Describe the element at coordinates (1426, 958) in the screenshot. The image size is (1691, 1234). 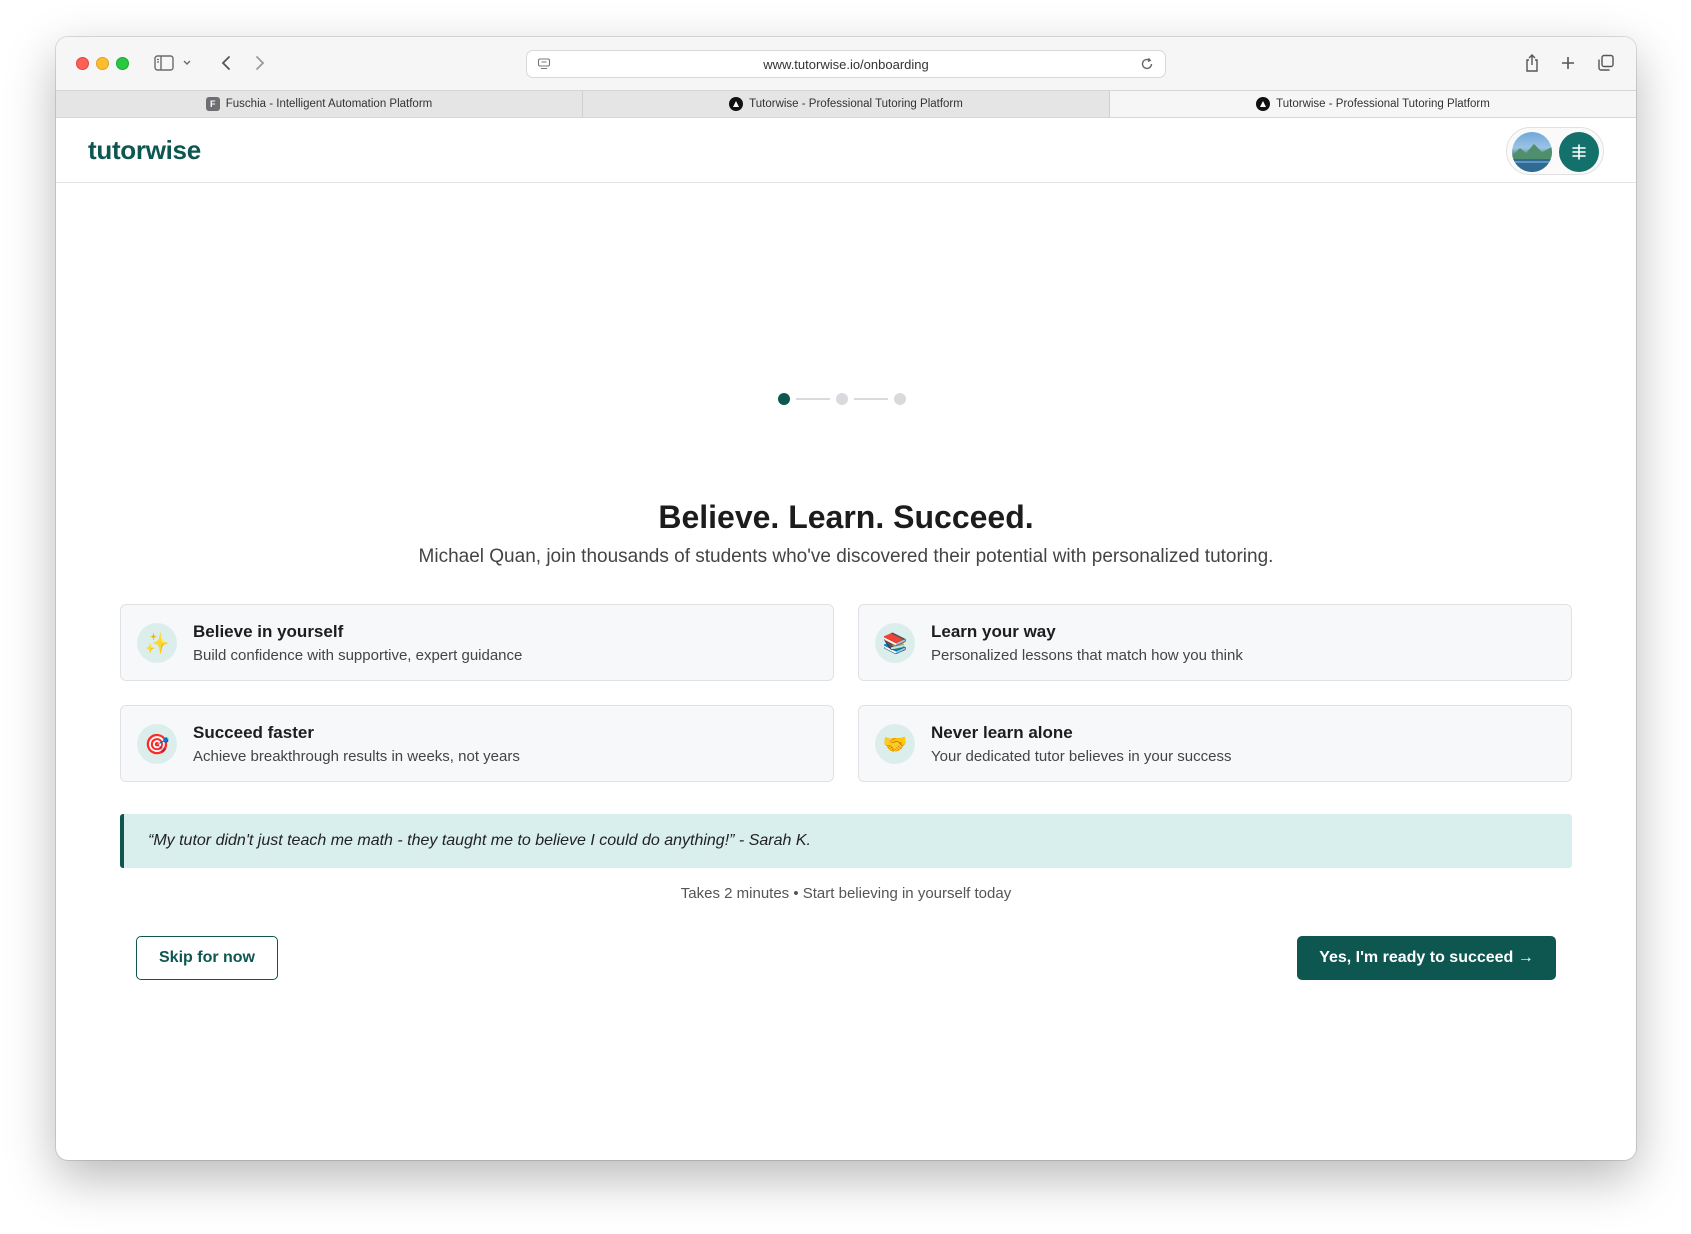
I see `ready-to-succeed-button: Yes, I'm ready to succeed →` at that location.